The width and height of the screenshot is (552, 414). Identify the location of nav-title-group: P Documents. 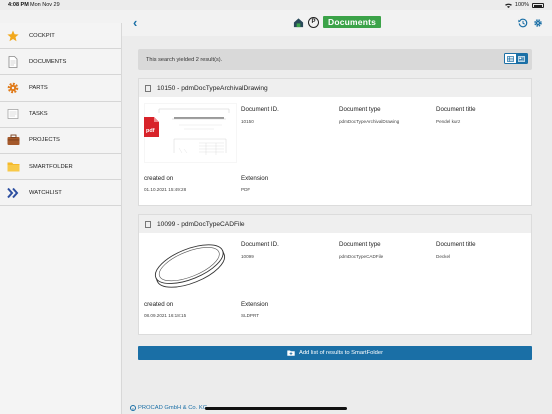
(337, 22).